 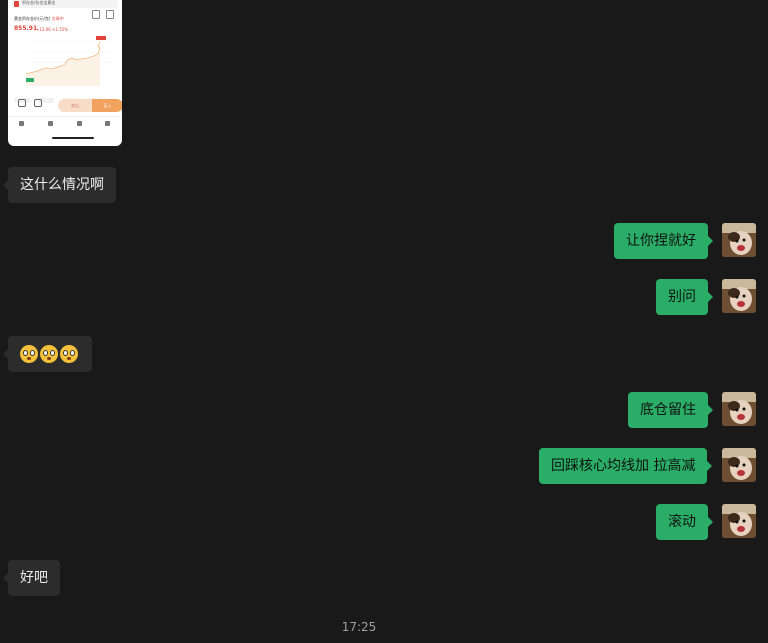 What do you see at coordinates (110, 14) in the screenshot?
I see `share-icon` at bounding box center [110, 14].